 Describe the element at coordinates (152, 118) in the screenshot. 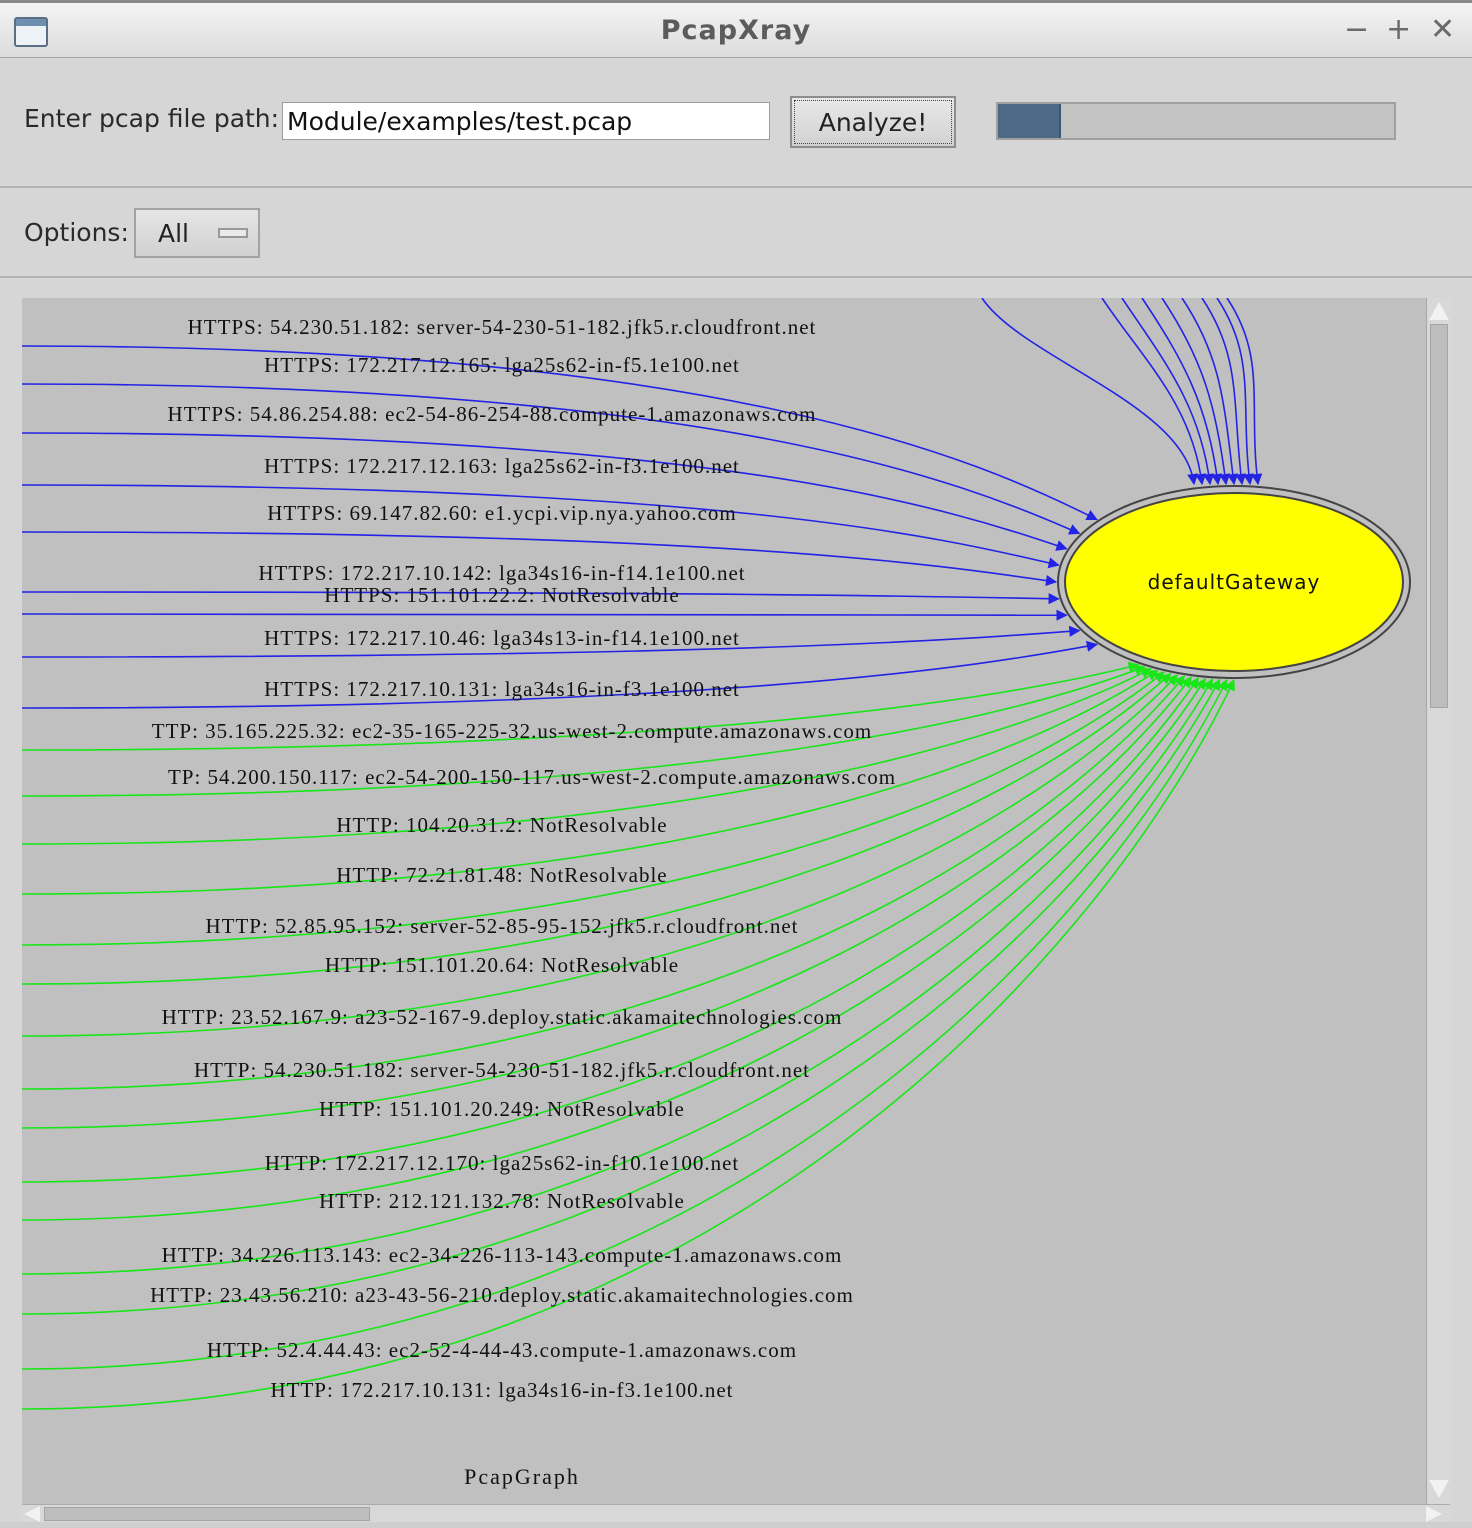

I see `path-label: Enter pcap file path:` at that location.